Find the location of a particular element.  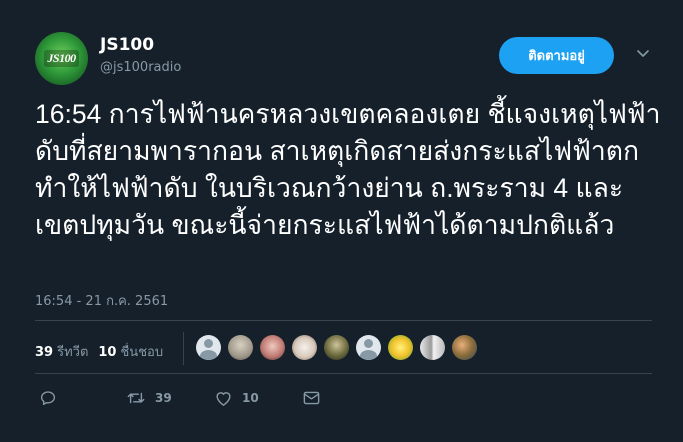

retweets-stat: 39 รีทวีต is located at coordinates (61, 351).